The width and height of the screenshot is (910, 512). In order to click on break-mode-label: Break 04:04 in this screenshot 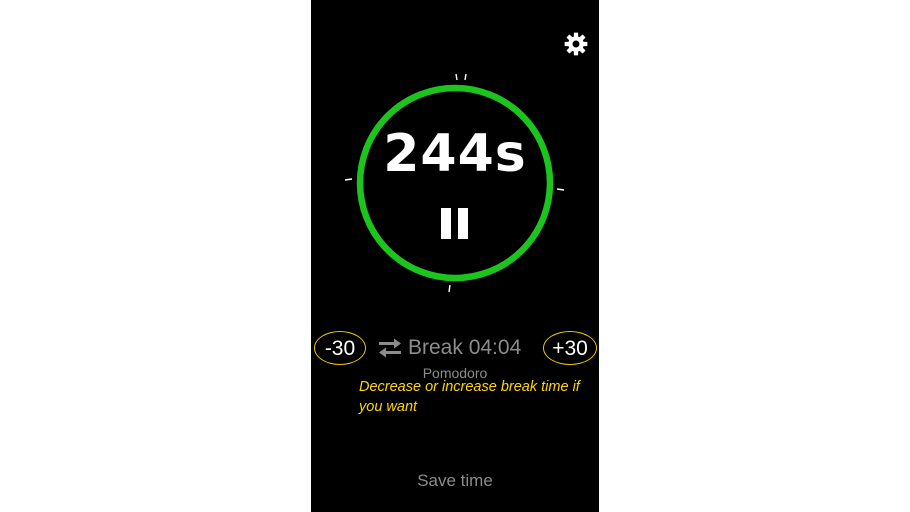, I will do `click(465, 347)`.